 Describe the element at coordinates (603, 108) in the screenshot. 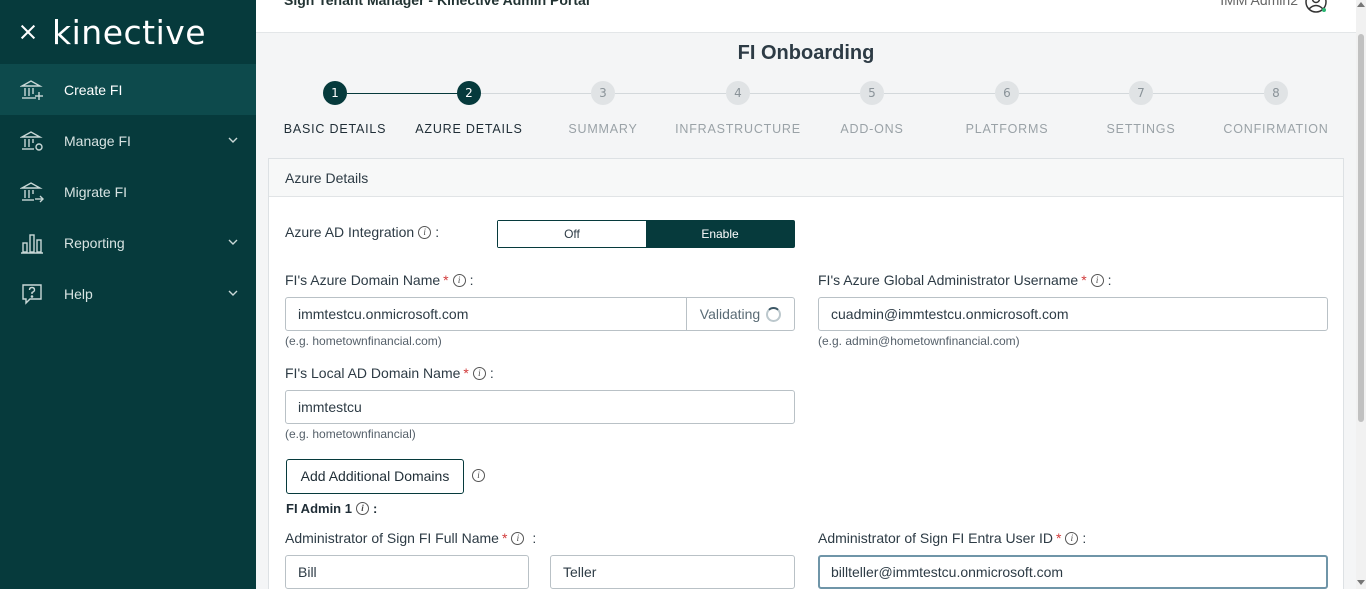

I see `step-summary: 3 SUMMARY` at that location.